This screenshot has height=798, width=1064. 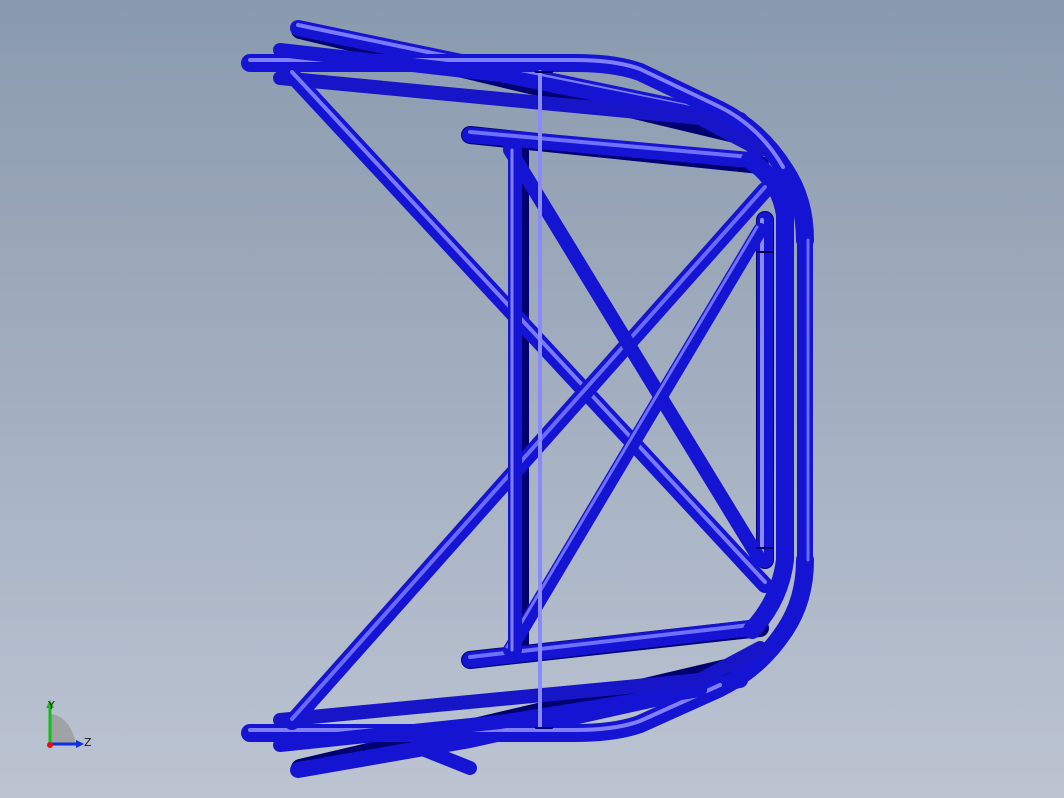 I want to click on z-axis-arrowhead, so click(x=80, y=744).